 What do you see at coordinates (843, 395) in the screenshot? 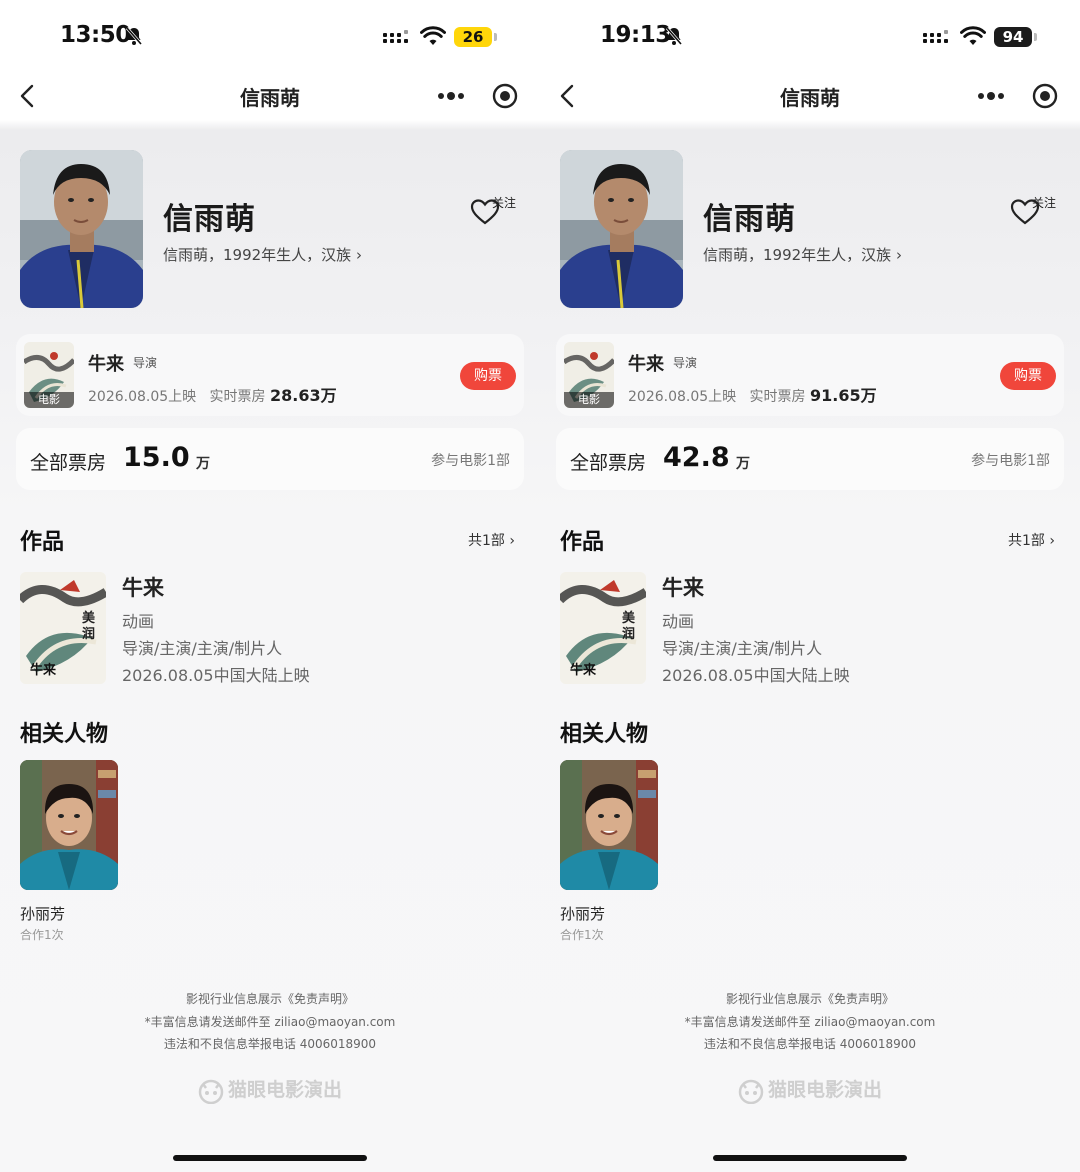
I see `movie-box-value: 91.65万` at bounding box center [843, 395].